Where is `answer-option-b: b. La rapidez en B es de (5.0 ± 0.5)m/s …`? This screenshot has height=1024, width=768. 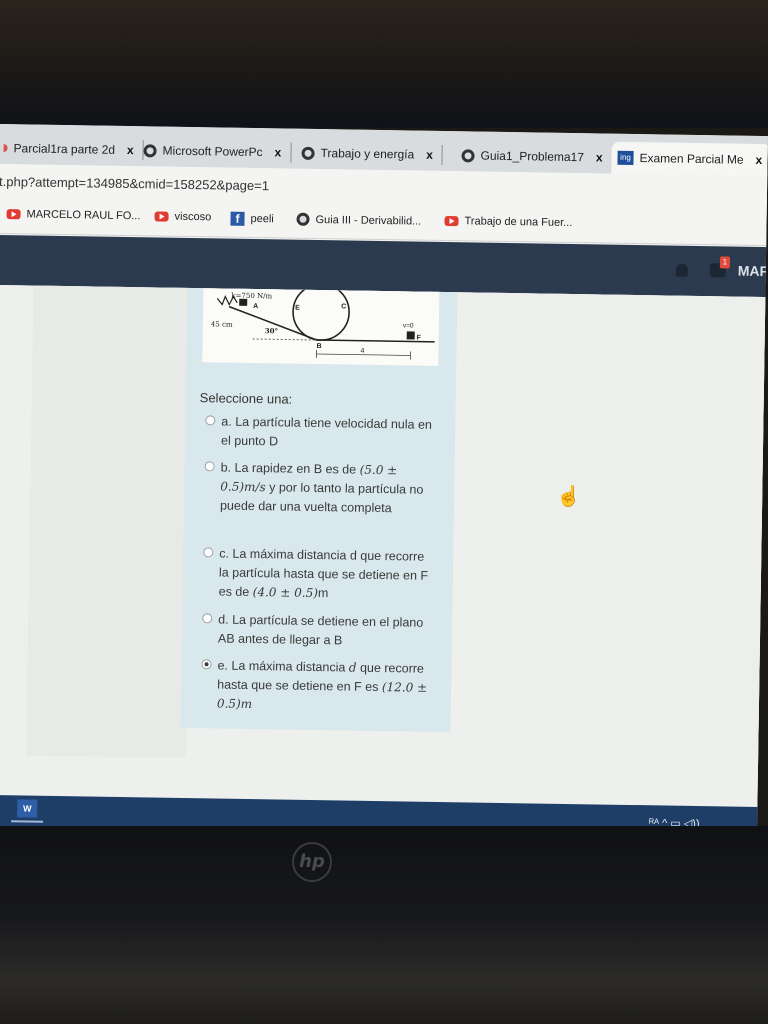
answer-option-b: b. La rapidez en B es de (5.0 ± 0.5)m/s … is located at coordinates (319, 488).